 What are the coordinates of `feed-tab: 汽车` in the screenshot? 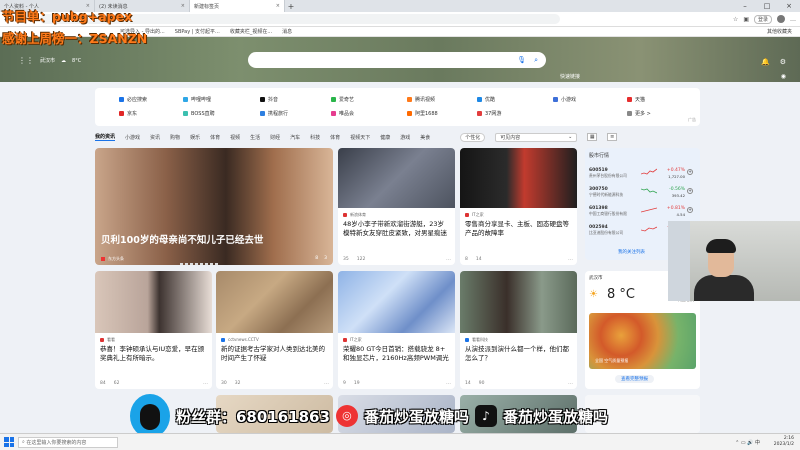 It's located at (295, 137).